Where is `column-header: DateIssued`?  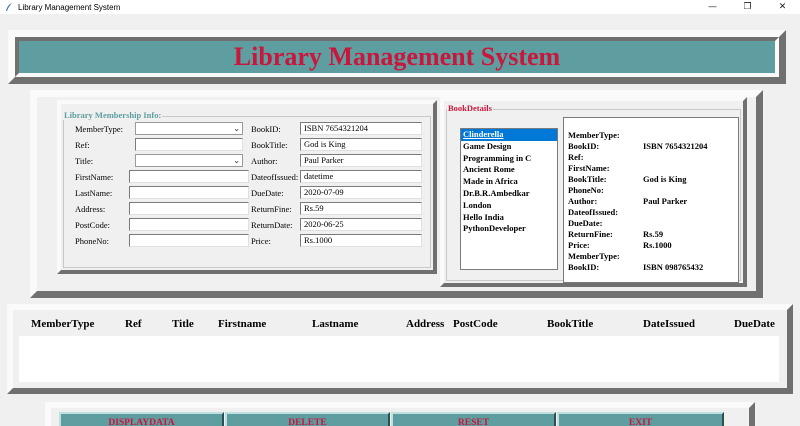 column-header: DateIssued is located at coordinates (669, 324).